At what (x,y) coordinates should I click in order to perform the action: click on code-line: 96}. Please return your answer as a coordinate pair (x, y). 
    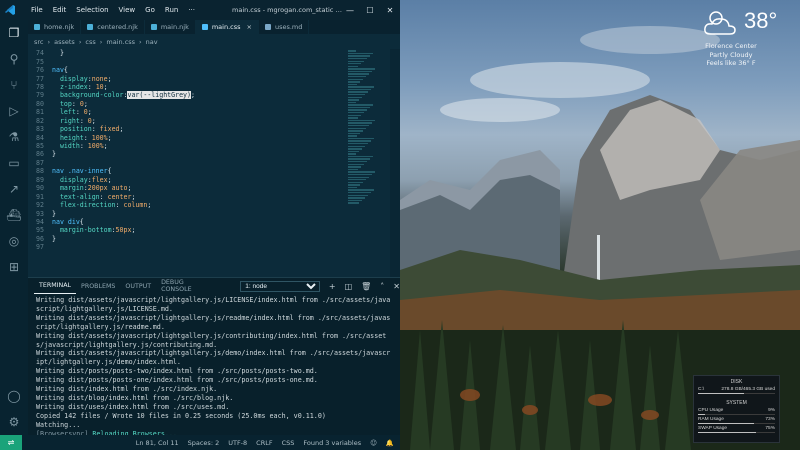
    Looking at the image, I should click on (214, 239).